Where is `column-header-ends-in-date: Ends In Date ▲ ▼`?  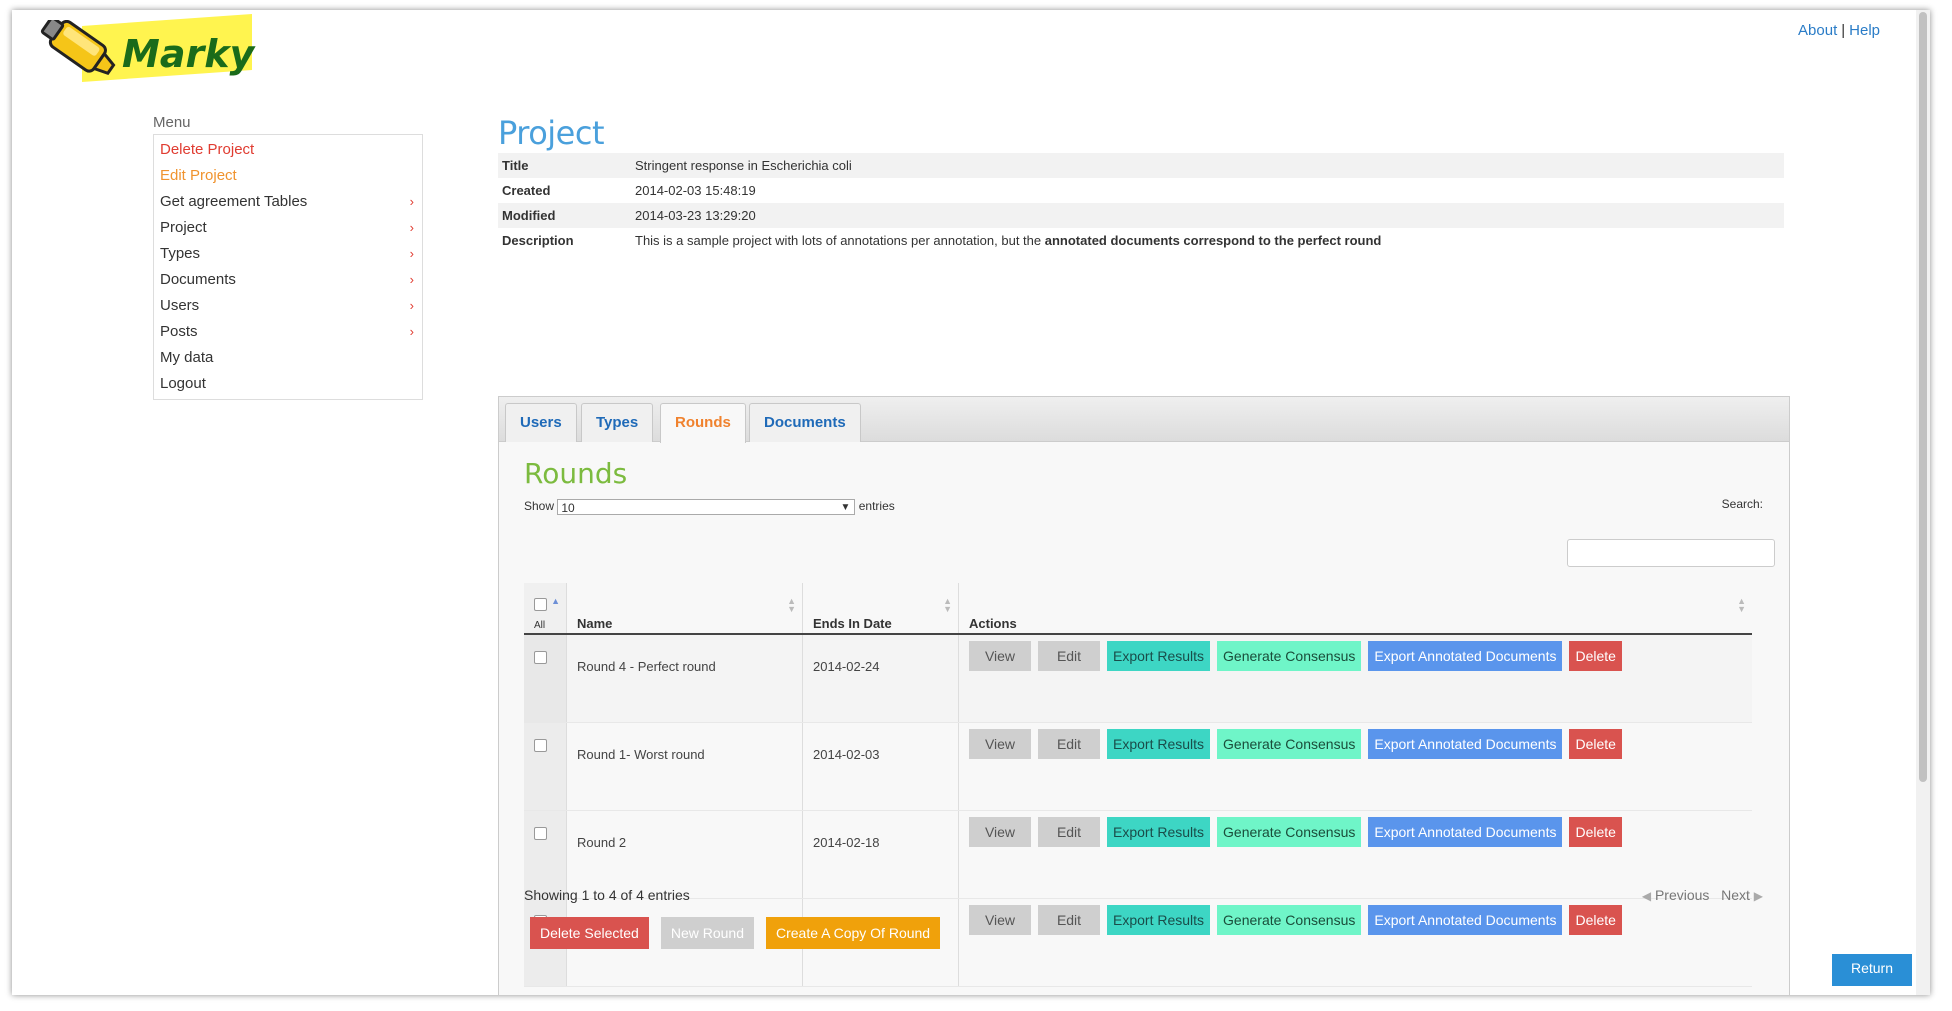 column-header-ends-in-date: Ends In Date ▲ ▼ is located at coordinates (880, 609).